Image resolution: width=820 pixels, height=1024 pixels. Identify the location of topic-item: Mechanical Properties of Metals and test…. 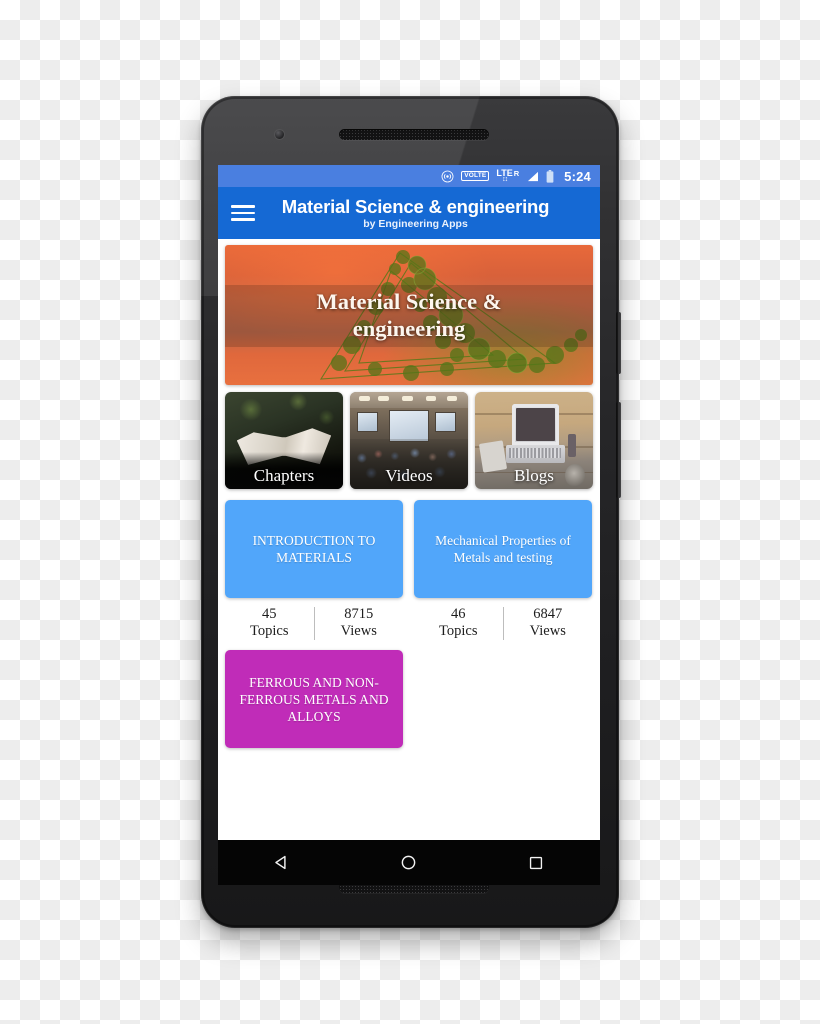
(503, 570).